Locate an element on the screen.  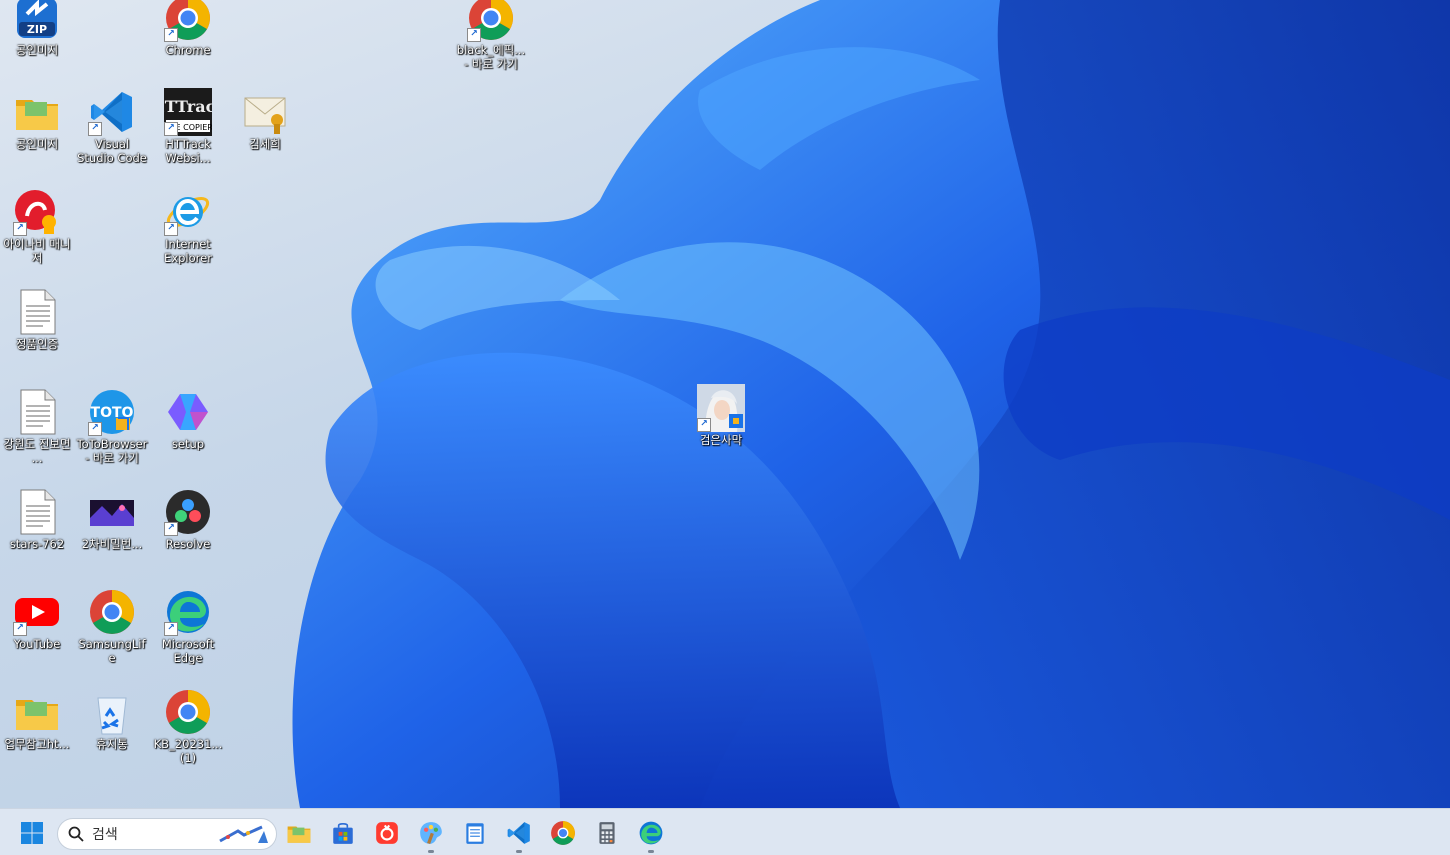
store-icon is located at coordinates (343, 833).